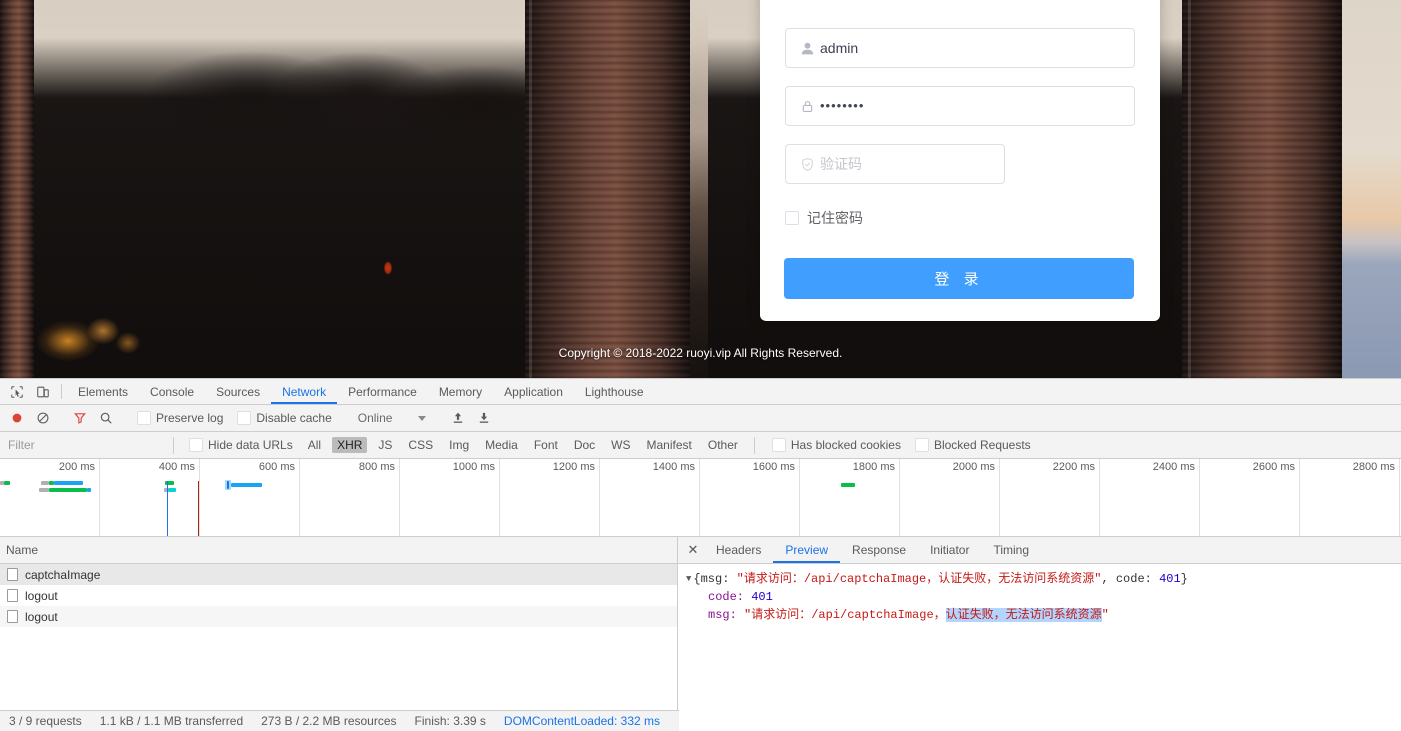 The image size is (1401, 731). Describe the element at coordinates (699, 189) in the screenshot. I see `window-gap-strip` at that location.